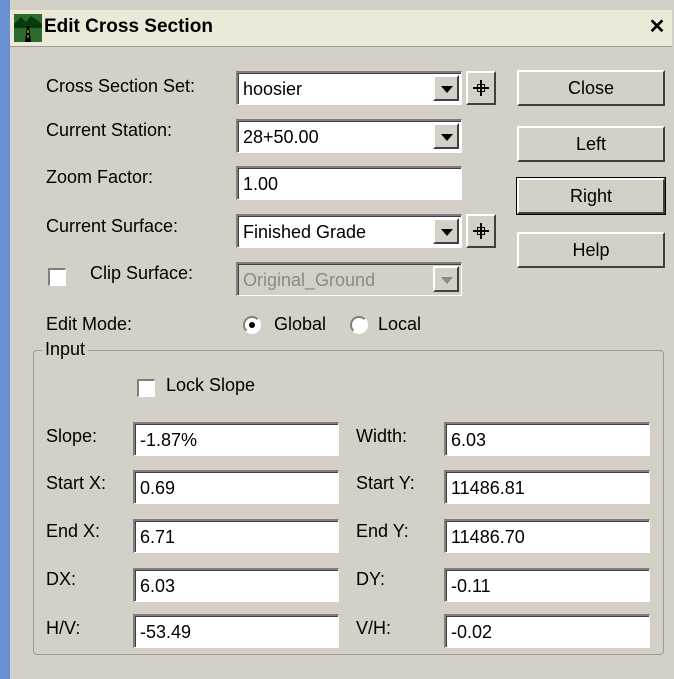 The image size is (674, 679). What do you see at coordinates (591, 196) in the screenshot?
I see `right-button: Right` at bounding box center [591, 196].